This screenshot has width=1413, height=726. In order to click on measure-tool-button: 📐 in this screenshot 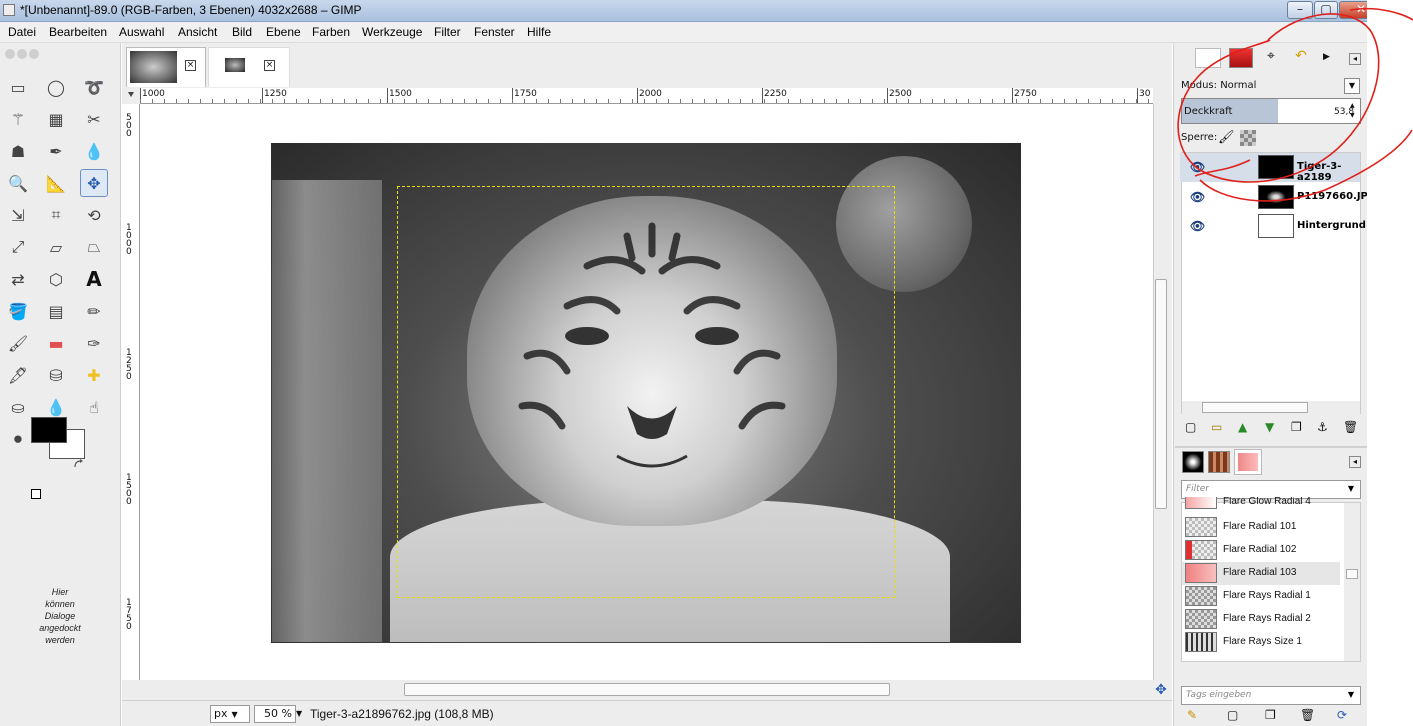, I will do `click(56, 183)`.